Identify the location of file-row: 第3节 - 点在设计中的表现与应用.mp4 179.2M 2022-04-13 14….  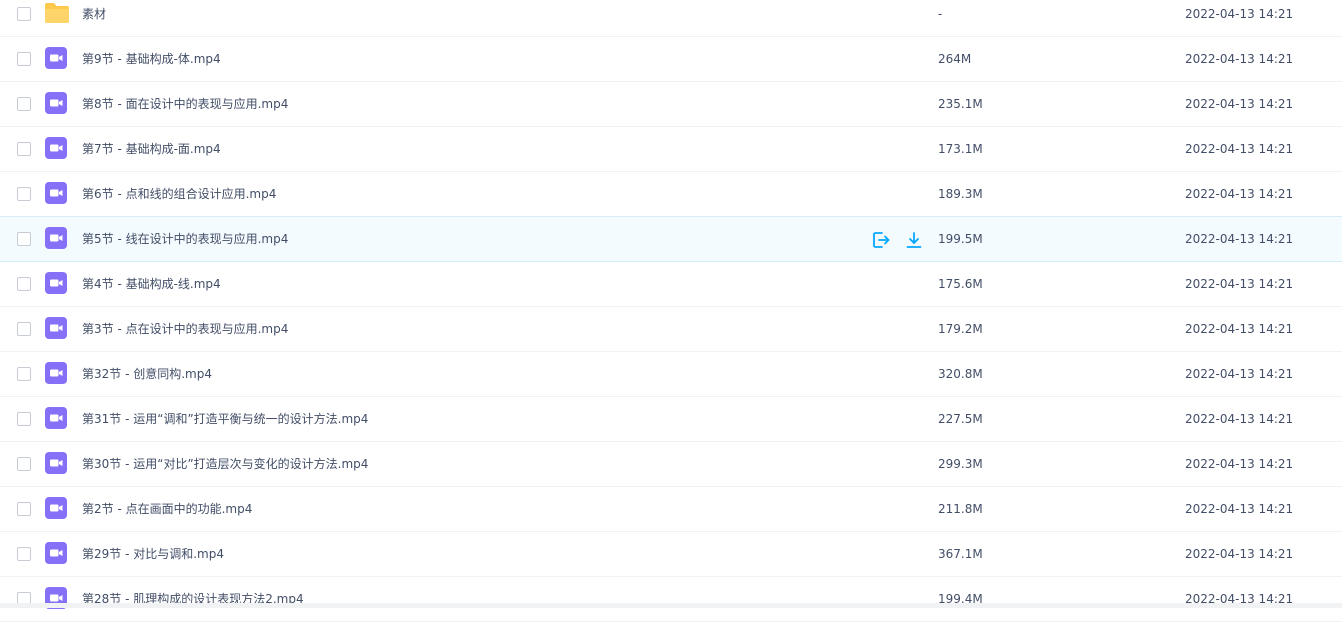
(671, 329).